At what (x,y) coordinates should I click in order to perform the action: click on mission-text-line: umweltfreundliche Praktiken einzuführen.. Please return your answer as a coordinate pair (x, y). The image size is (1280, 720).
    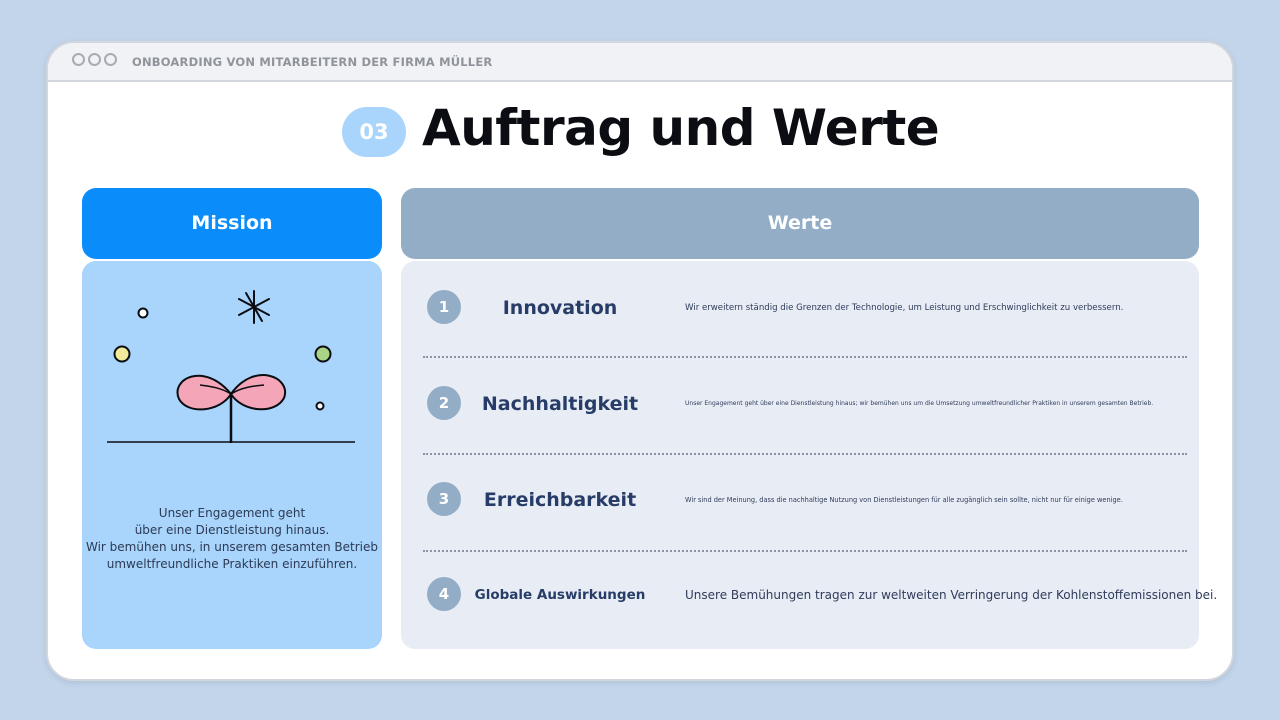
    Looking at the image, I should click on (232, 564).